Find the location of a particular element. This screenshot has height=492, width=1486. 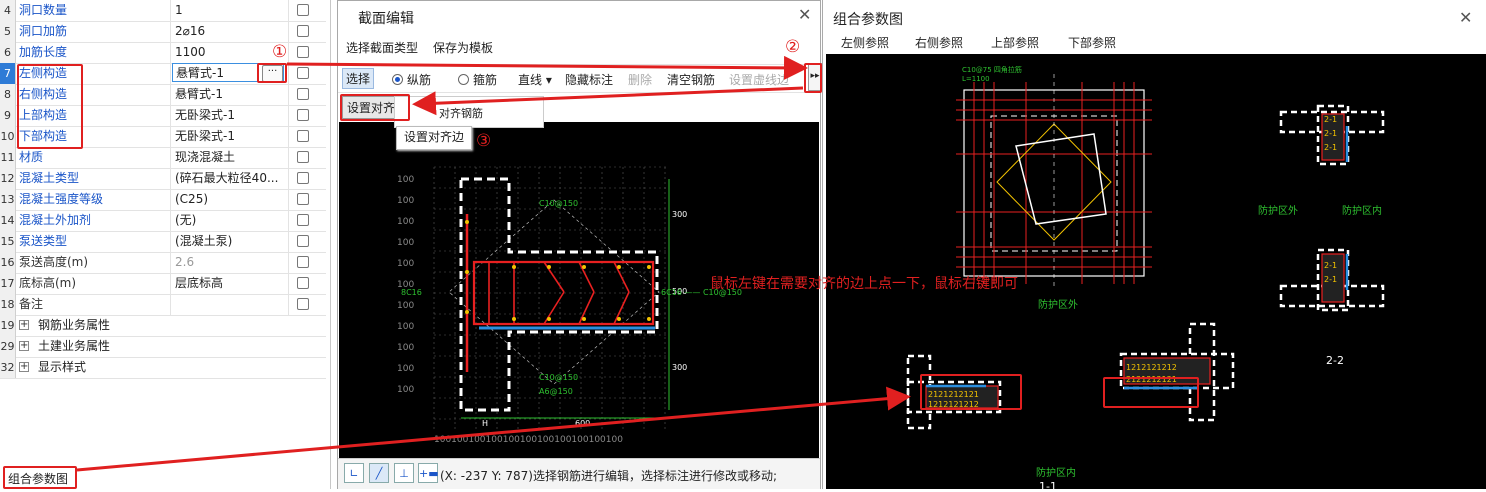

tab-right-ref: 右侧参照 is located at coordinates (939, 42).